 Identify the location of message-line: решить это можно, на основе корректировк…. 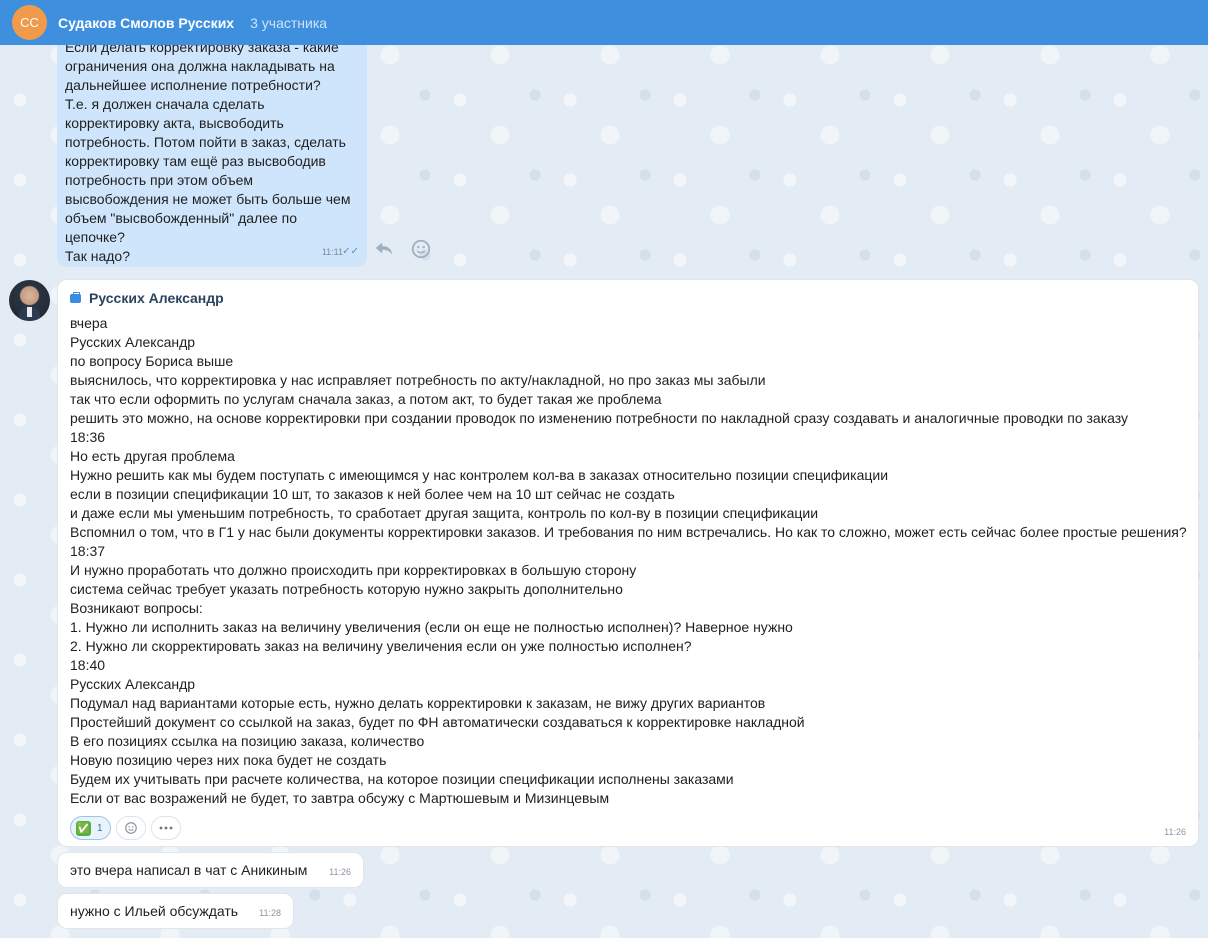
(599, 418).